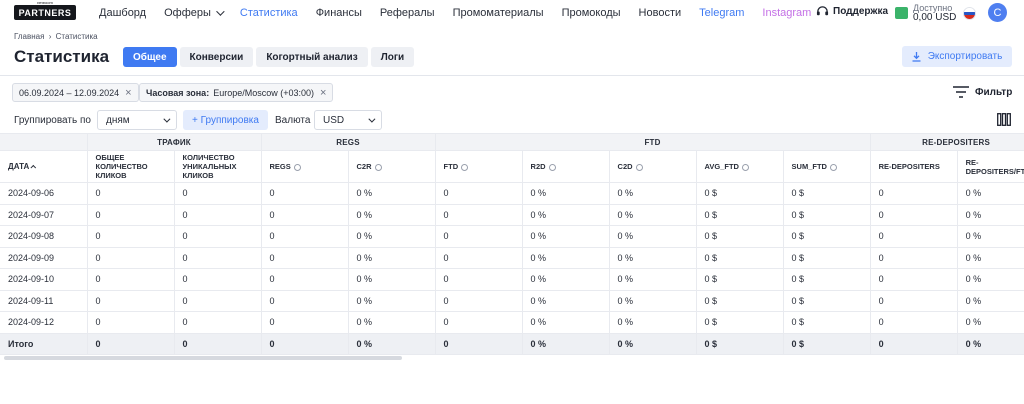 The image size is (1024, 404). I want to click on column-group-header: FTD, so click(652, 142).